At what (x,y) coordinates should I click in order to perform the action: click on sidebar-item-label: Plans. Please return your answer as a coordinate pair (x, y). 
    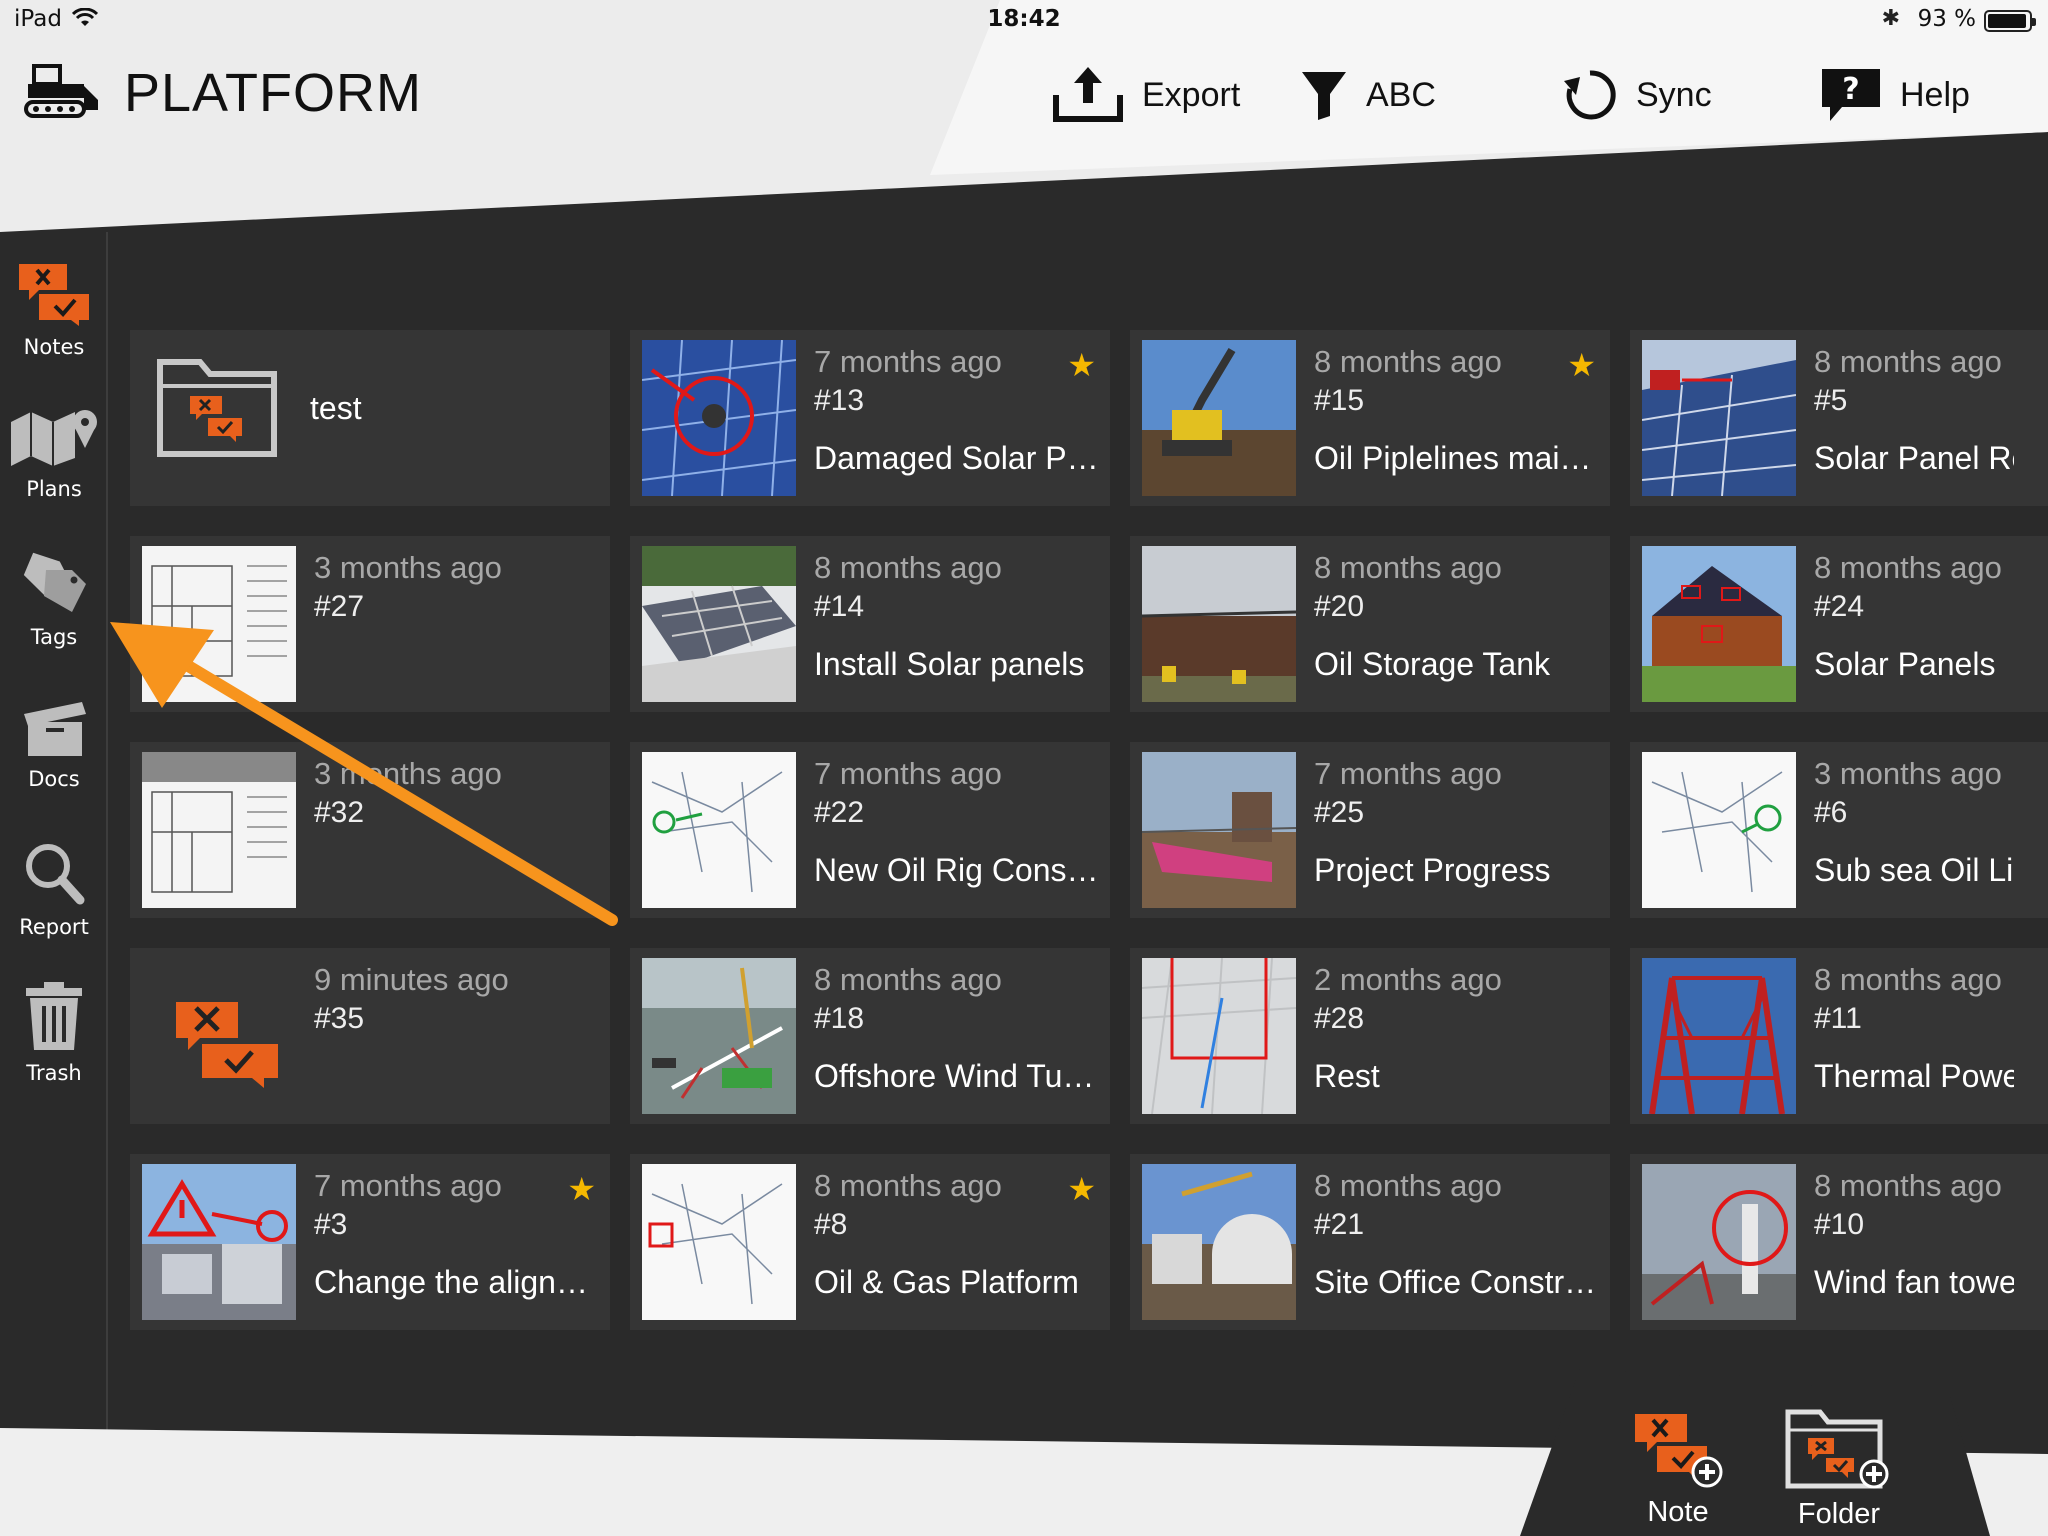
    Looking at the image, I should click on (54, 489).